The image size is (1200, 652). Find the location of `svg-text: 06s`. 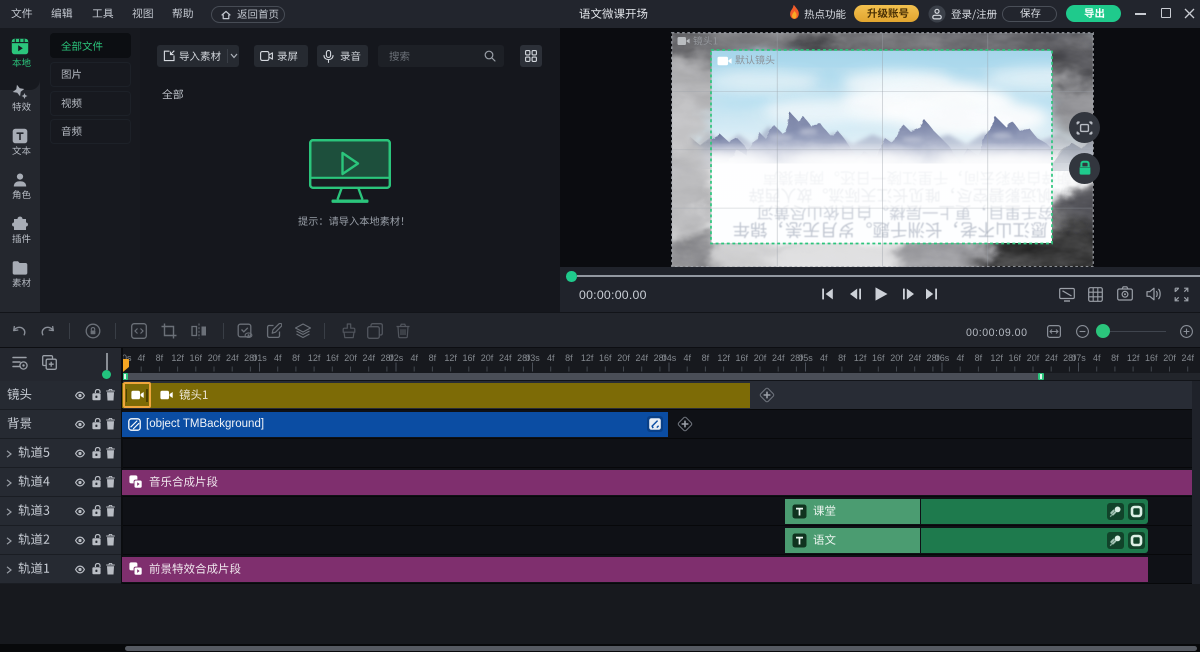

svg-text: 06s is located at coordinates (942, 358).